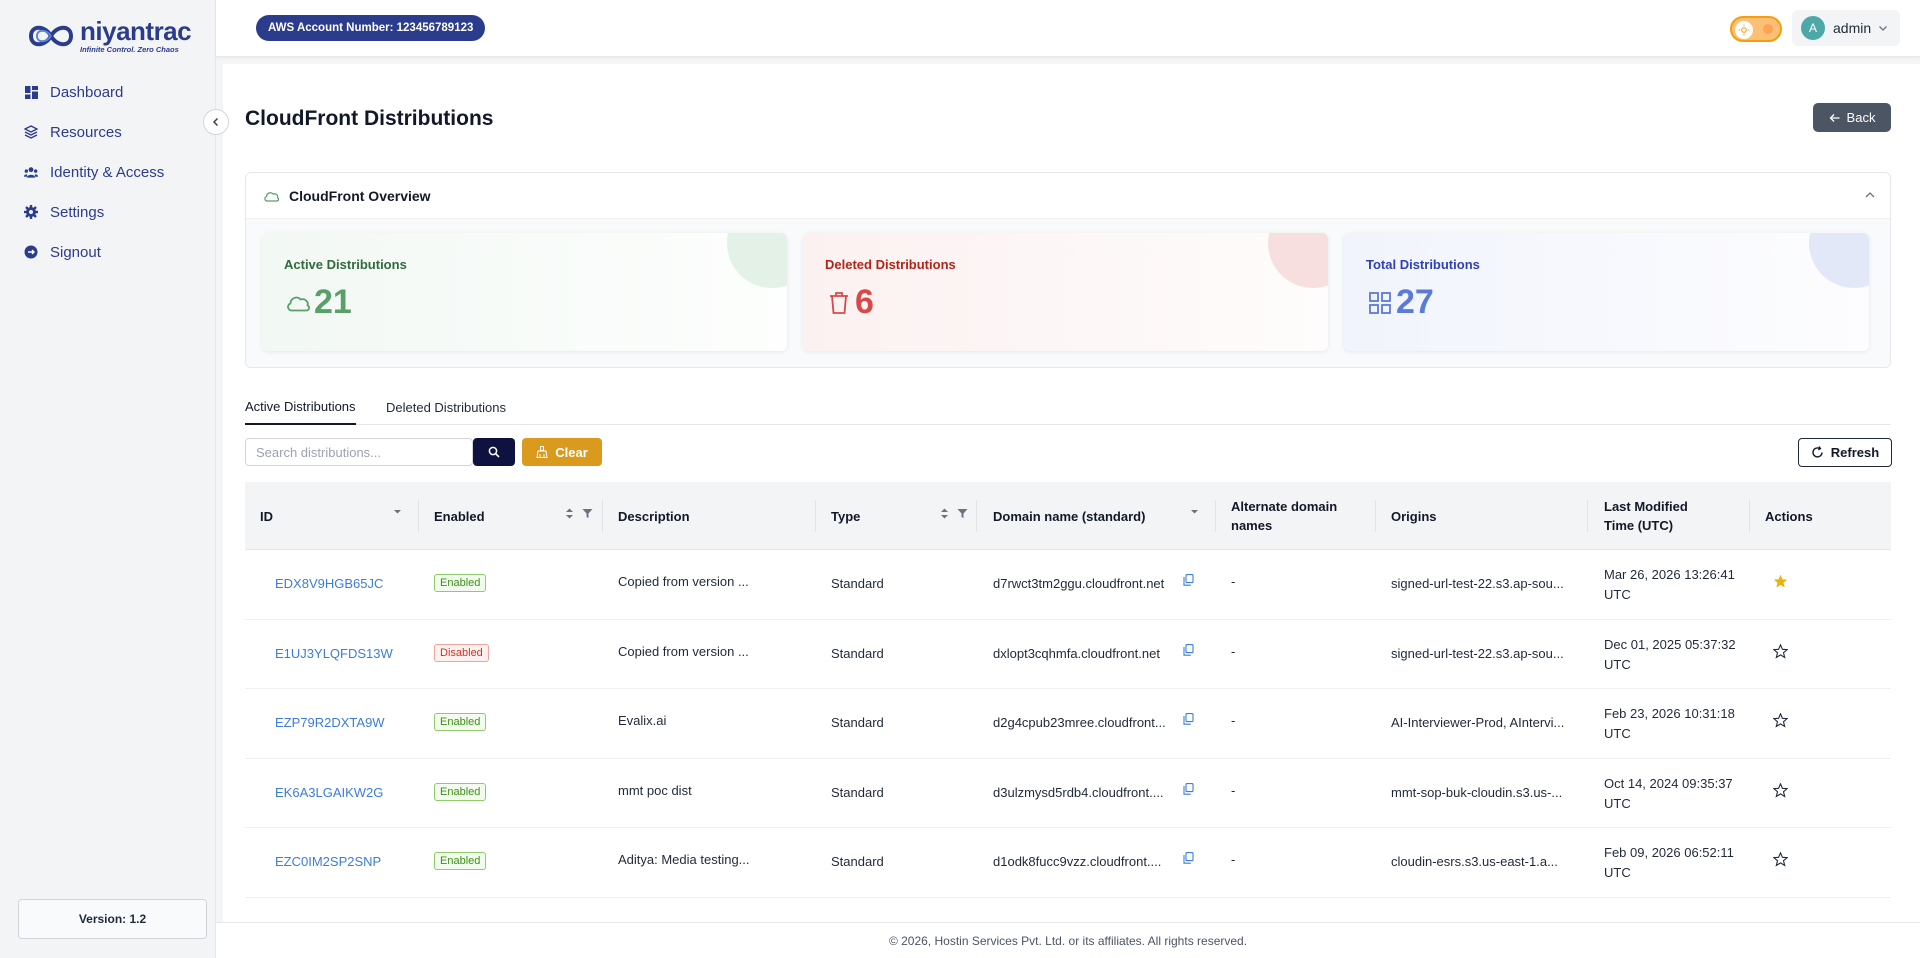 The image size is (1920, 958). I want to click on infinity-logo-icon, so click(51, 36).